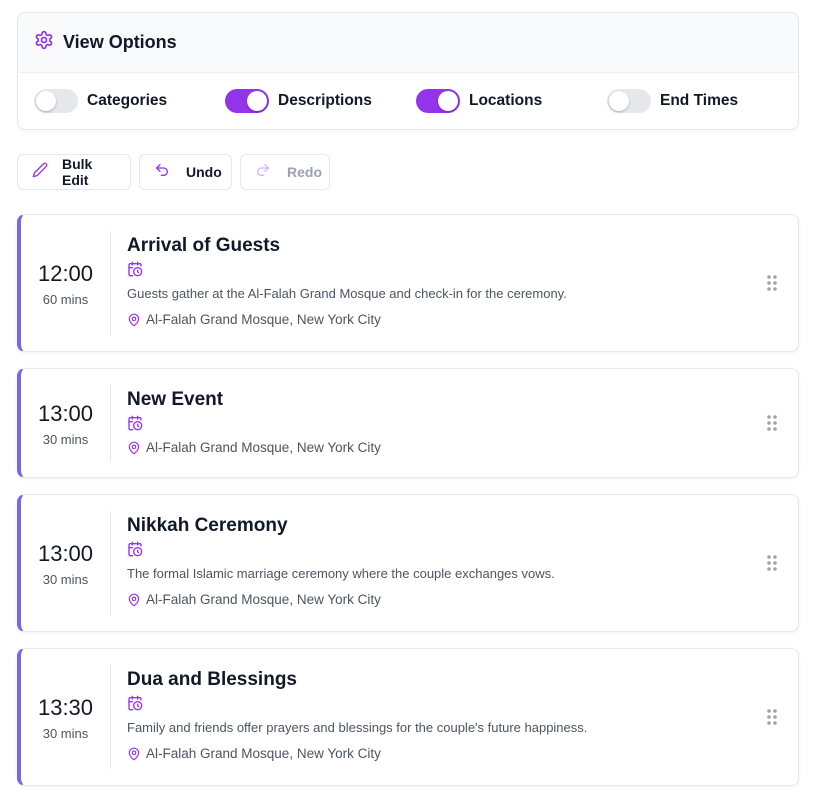  I want to click on toggle-label: End Times, so click(699, 100).